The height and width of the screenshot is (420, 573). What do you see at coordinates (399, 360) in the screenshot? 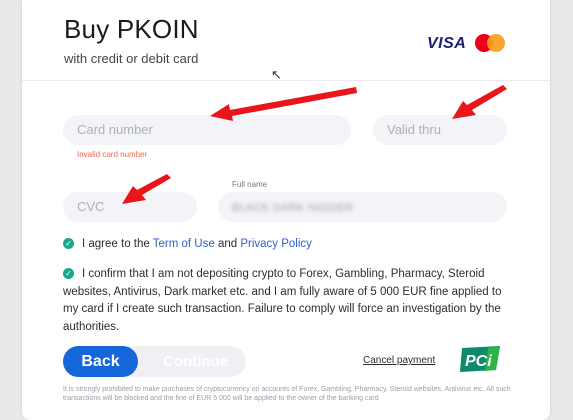
I see `cancel-payment-link: Cancel payment` at bounding box center [399, 360].